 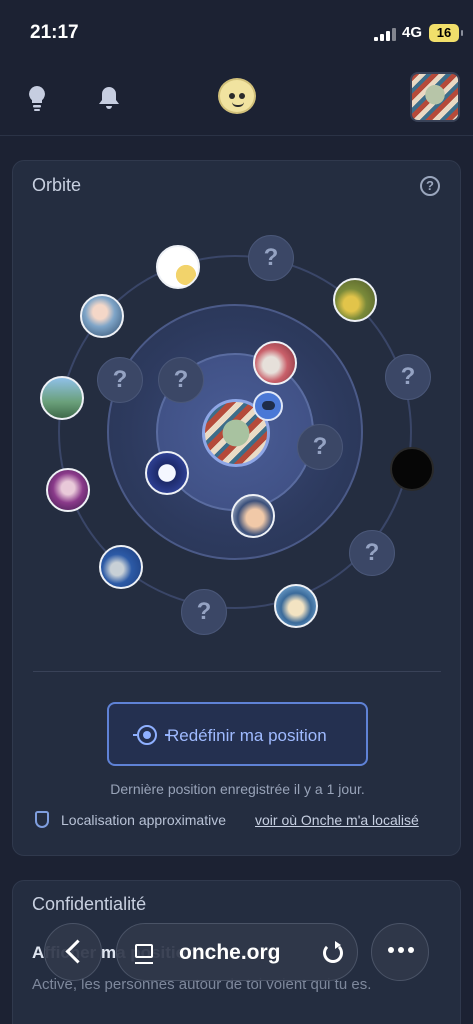 I want to click on more-button, so click(x=400, y=952).